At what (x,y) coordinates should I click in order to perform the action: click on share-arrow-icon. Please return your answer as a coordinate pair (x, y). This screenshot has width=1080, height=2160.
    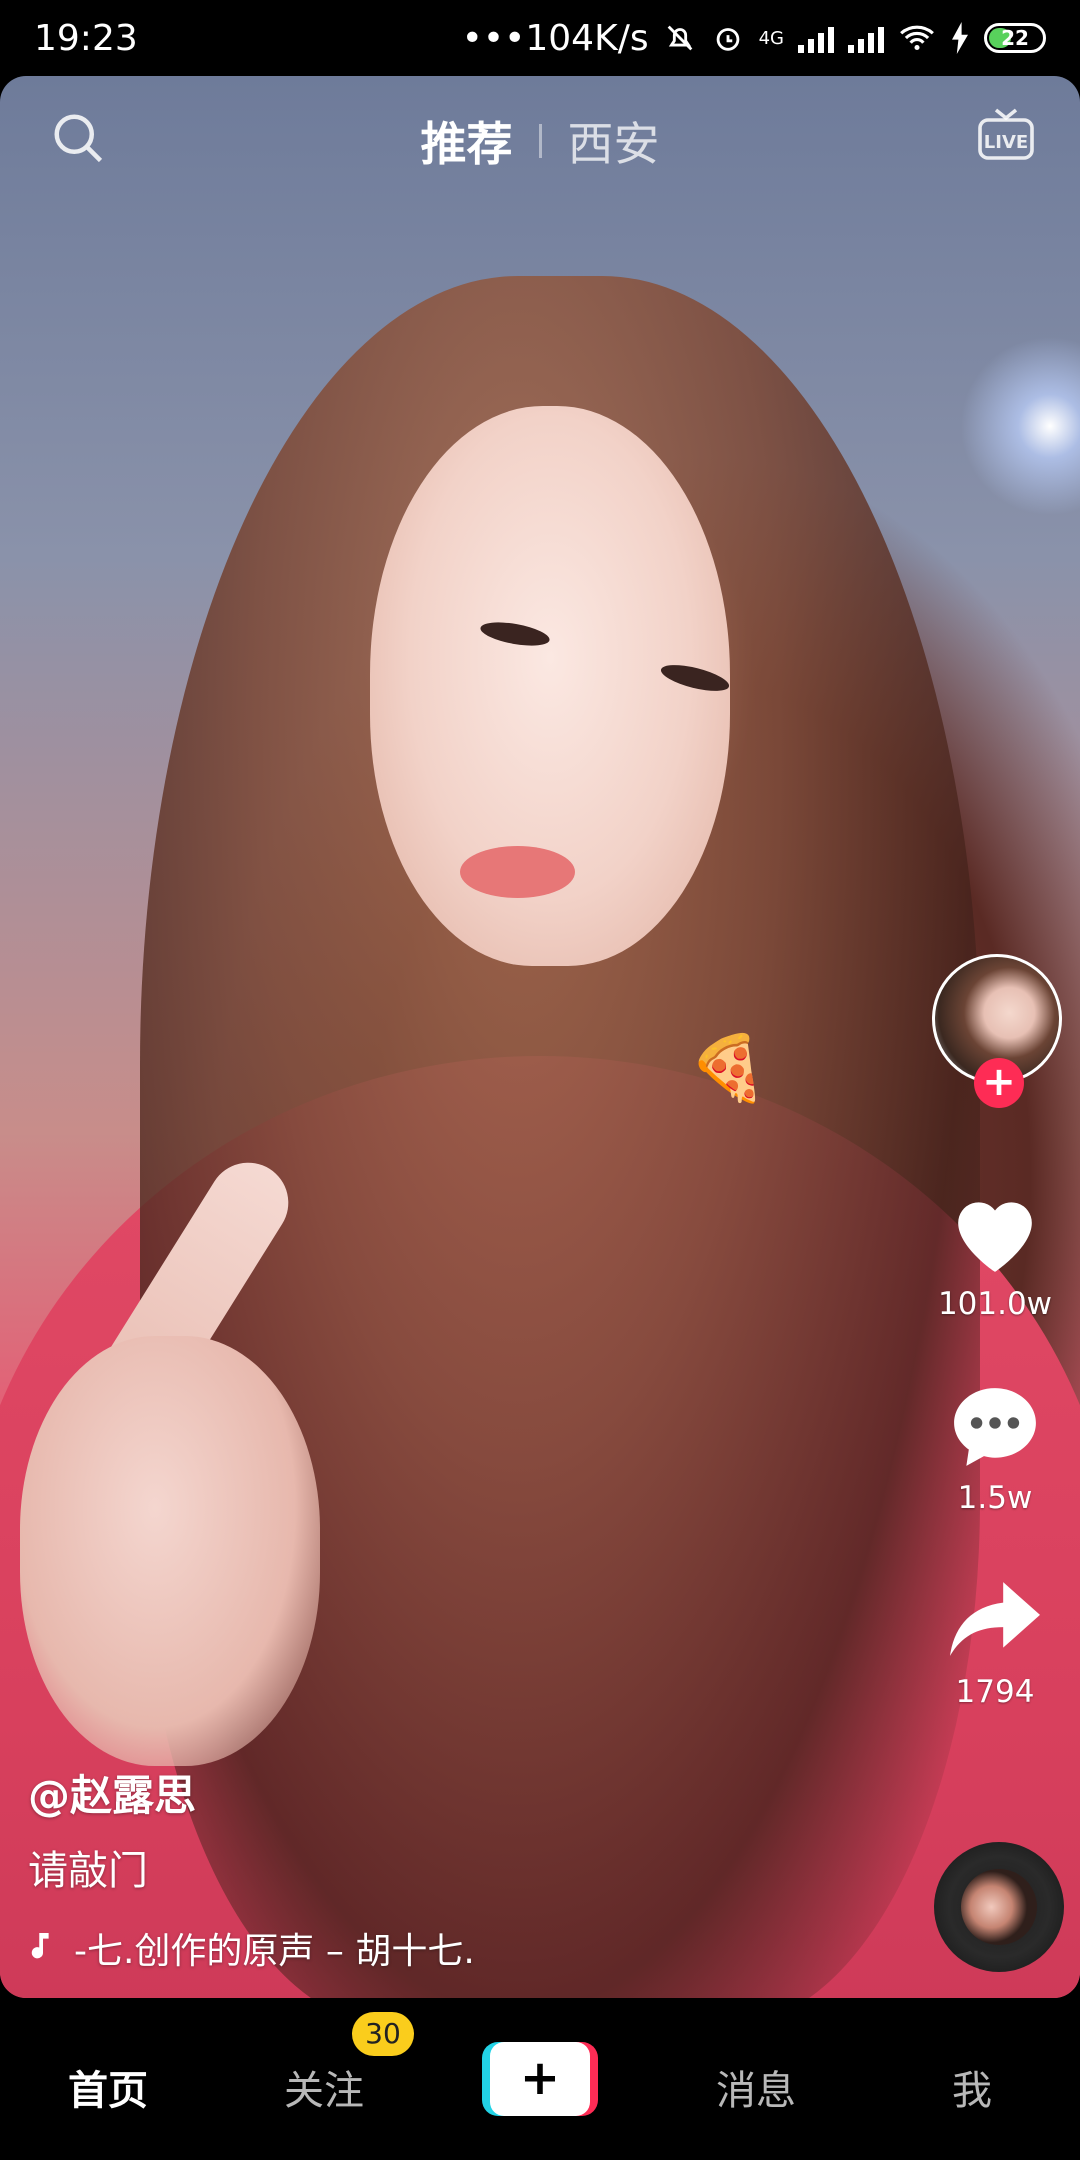
    Looking at the image, I should click on (995, 1619).